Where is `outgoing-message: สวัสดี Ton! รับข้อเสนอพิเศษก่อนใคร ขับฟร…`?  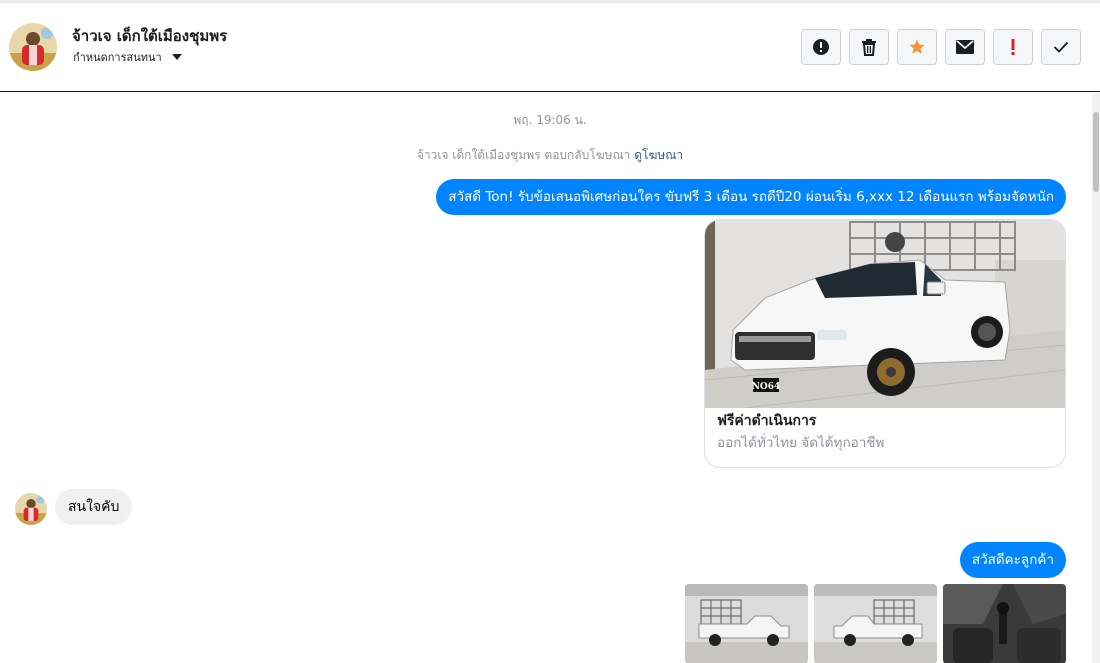
outgoing-message: สวัสดี Ton! รับข้อเสนอพิเศษก่อนใคร ขับฟร… is located at coordinates (751, 197).